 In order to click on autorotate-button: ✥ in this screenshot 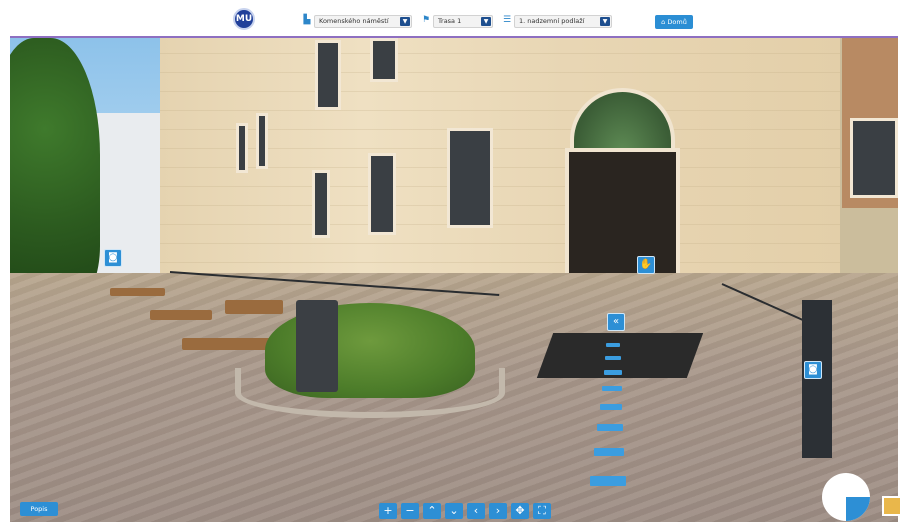, I will do `click(520, 511)`.